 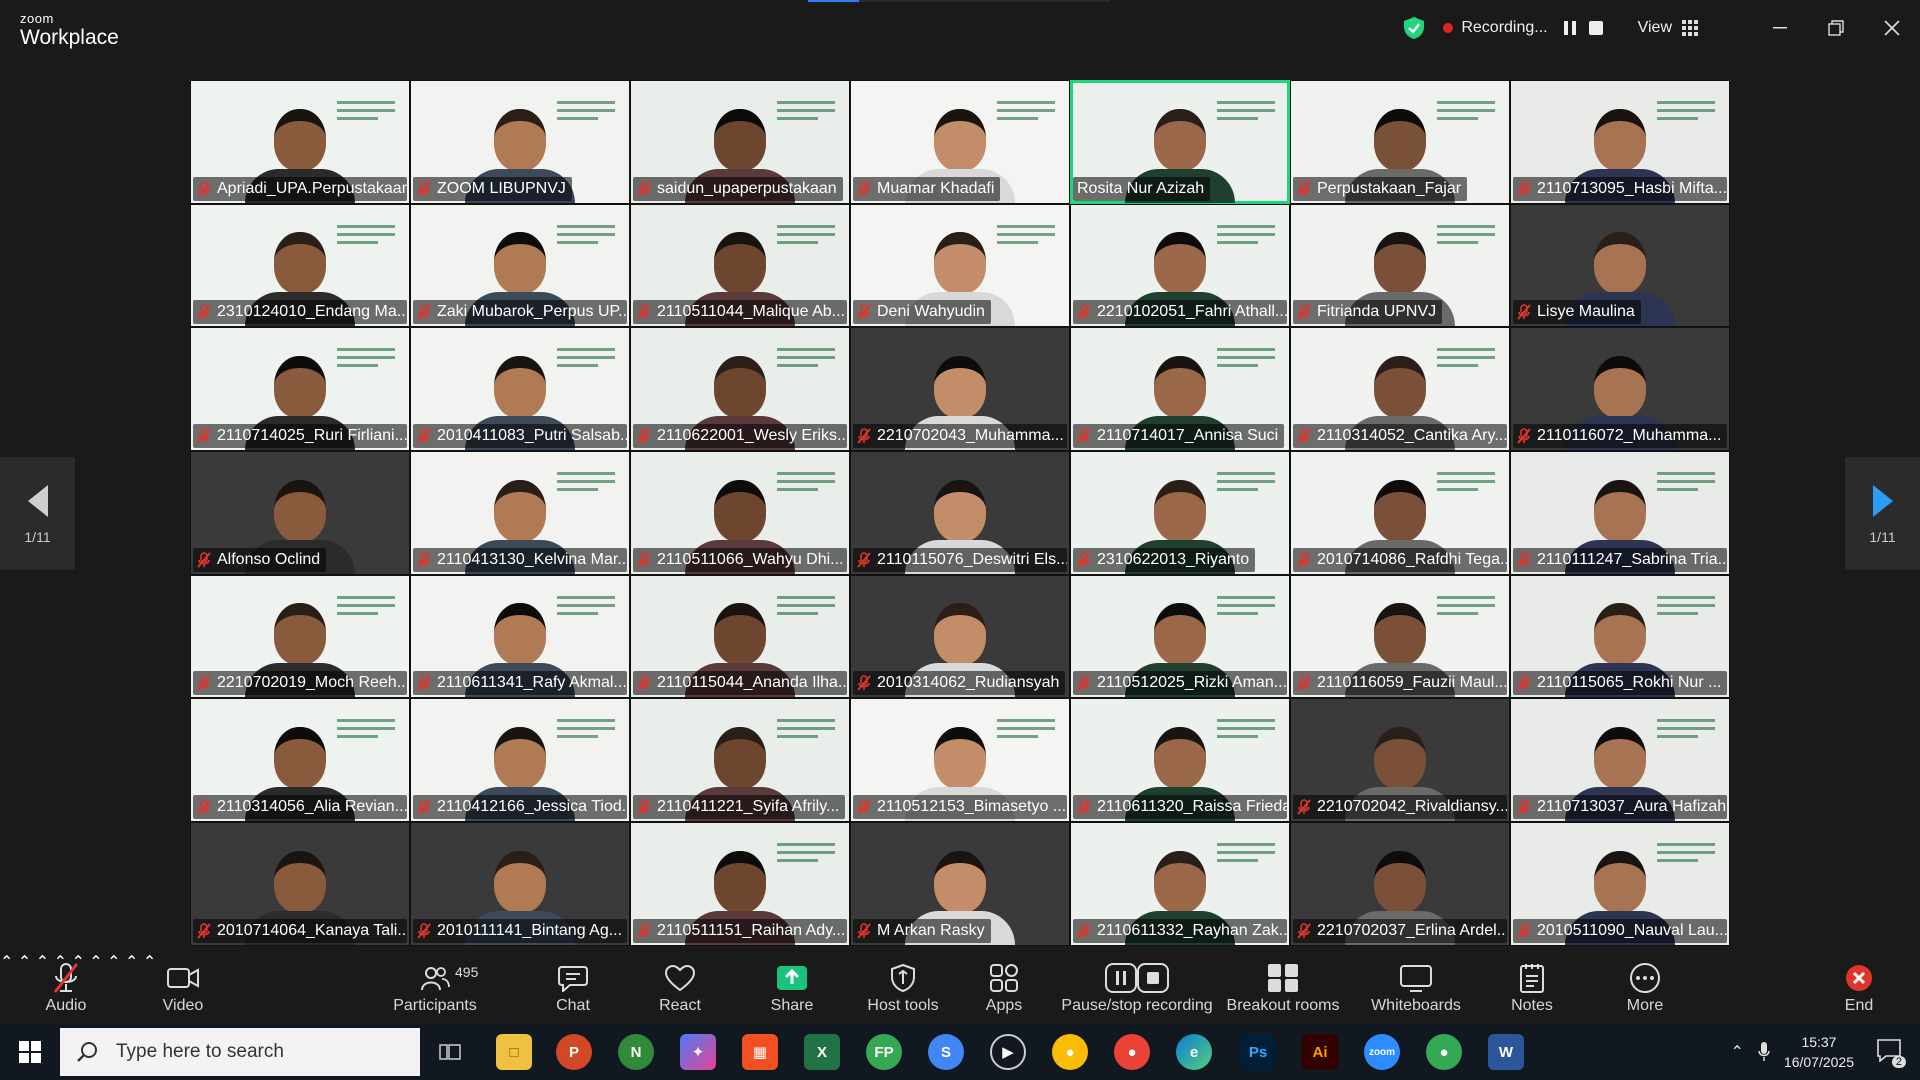 What do you see at coordinates (1137, 988) in the screenshot?
I see `pause-stop-recording-button: Pause/stop recording` at bounding box center [1137, 988].